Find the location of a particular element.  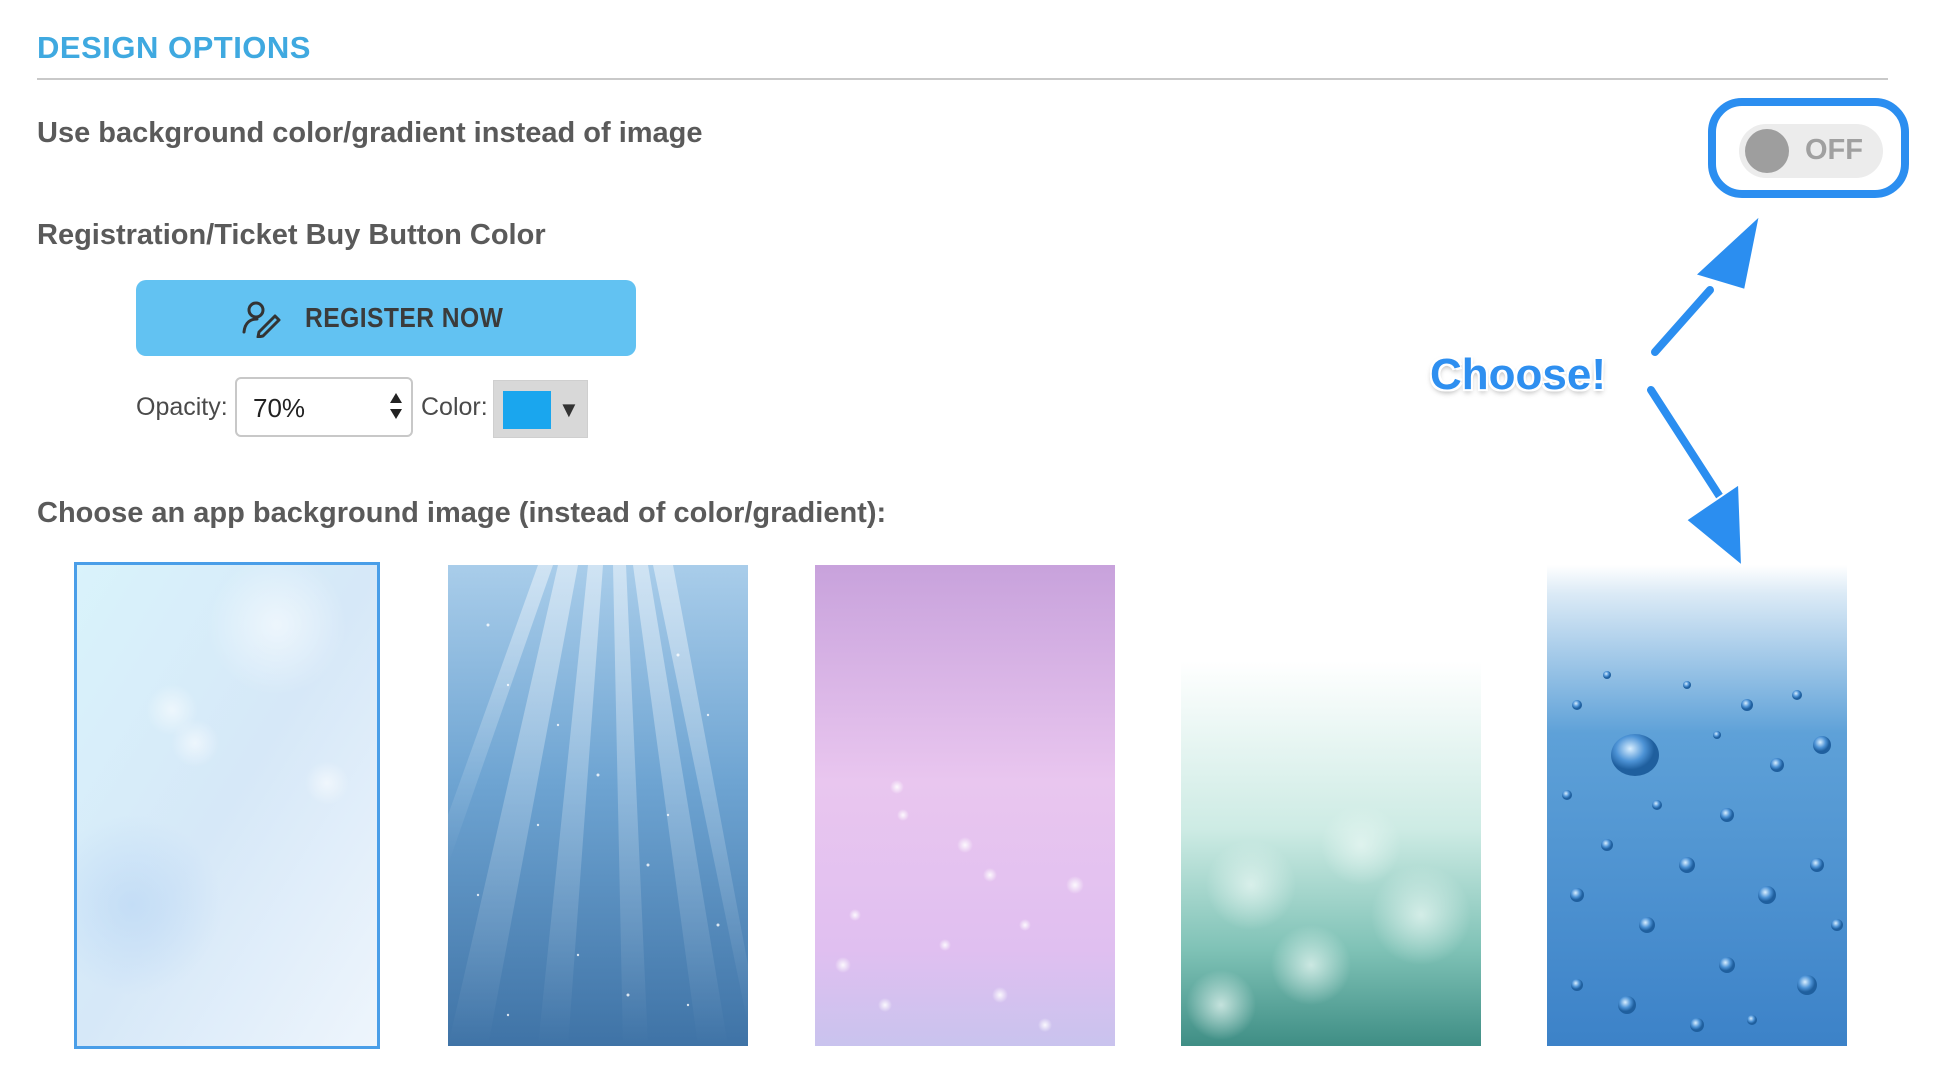

color-picker: ▼ is located at coordinates (540, 409).